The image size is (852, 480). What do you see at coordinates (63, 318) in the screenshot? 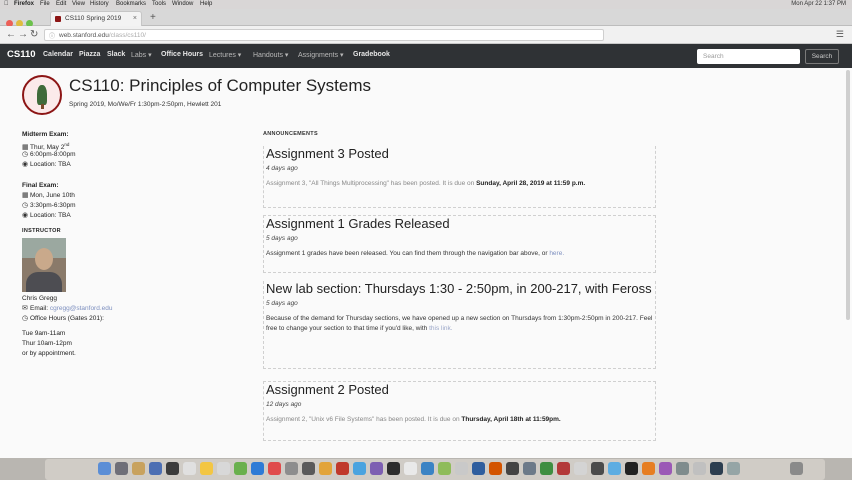
I see `office-hours-label: ◷ Office Hours (Gates 201):` at bounding box center [63, 318].